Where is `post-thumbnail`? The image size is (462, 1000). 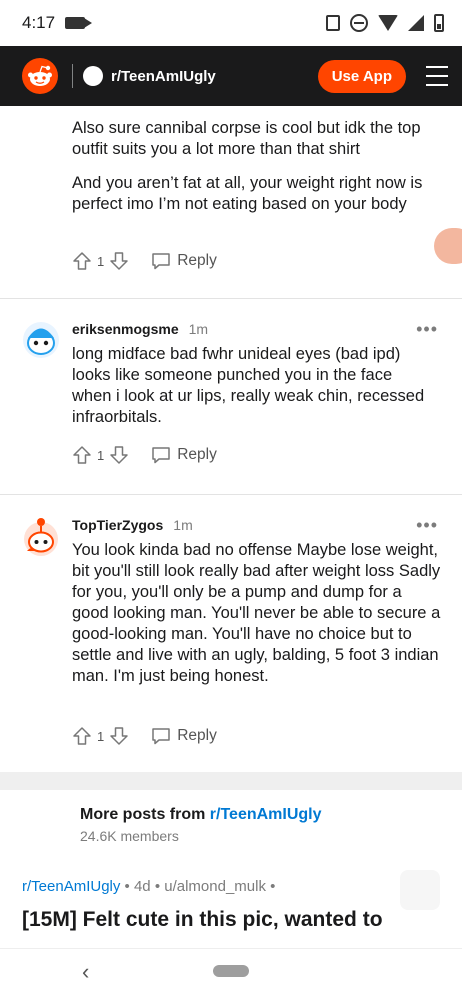
post-thumbnail is located at coordinates (420, 890).